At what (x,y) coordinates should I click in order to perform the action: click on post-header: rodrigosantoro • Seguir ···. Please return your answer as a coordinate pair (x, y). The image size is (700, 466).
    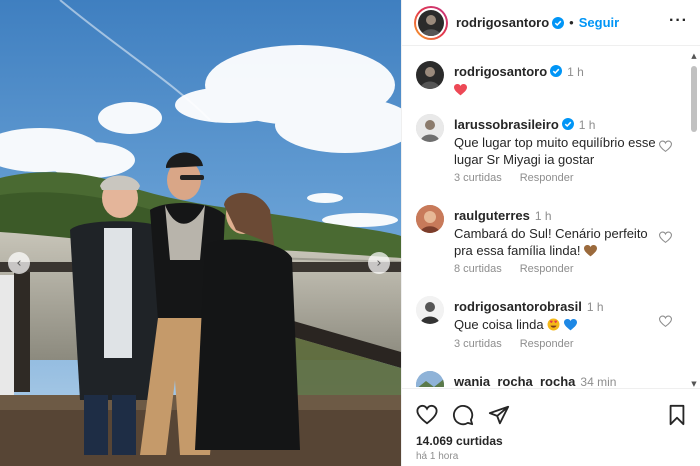
    Looking at the image, I should click on (551, 23).